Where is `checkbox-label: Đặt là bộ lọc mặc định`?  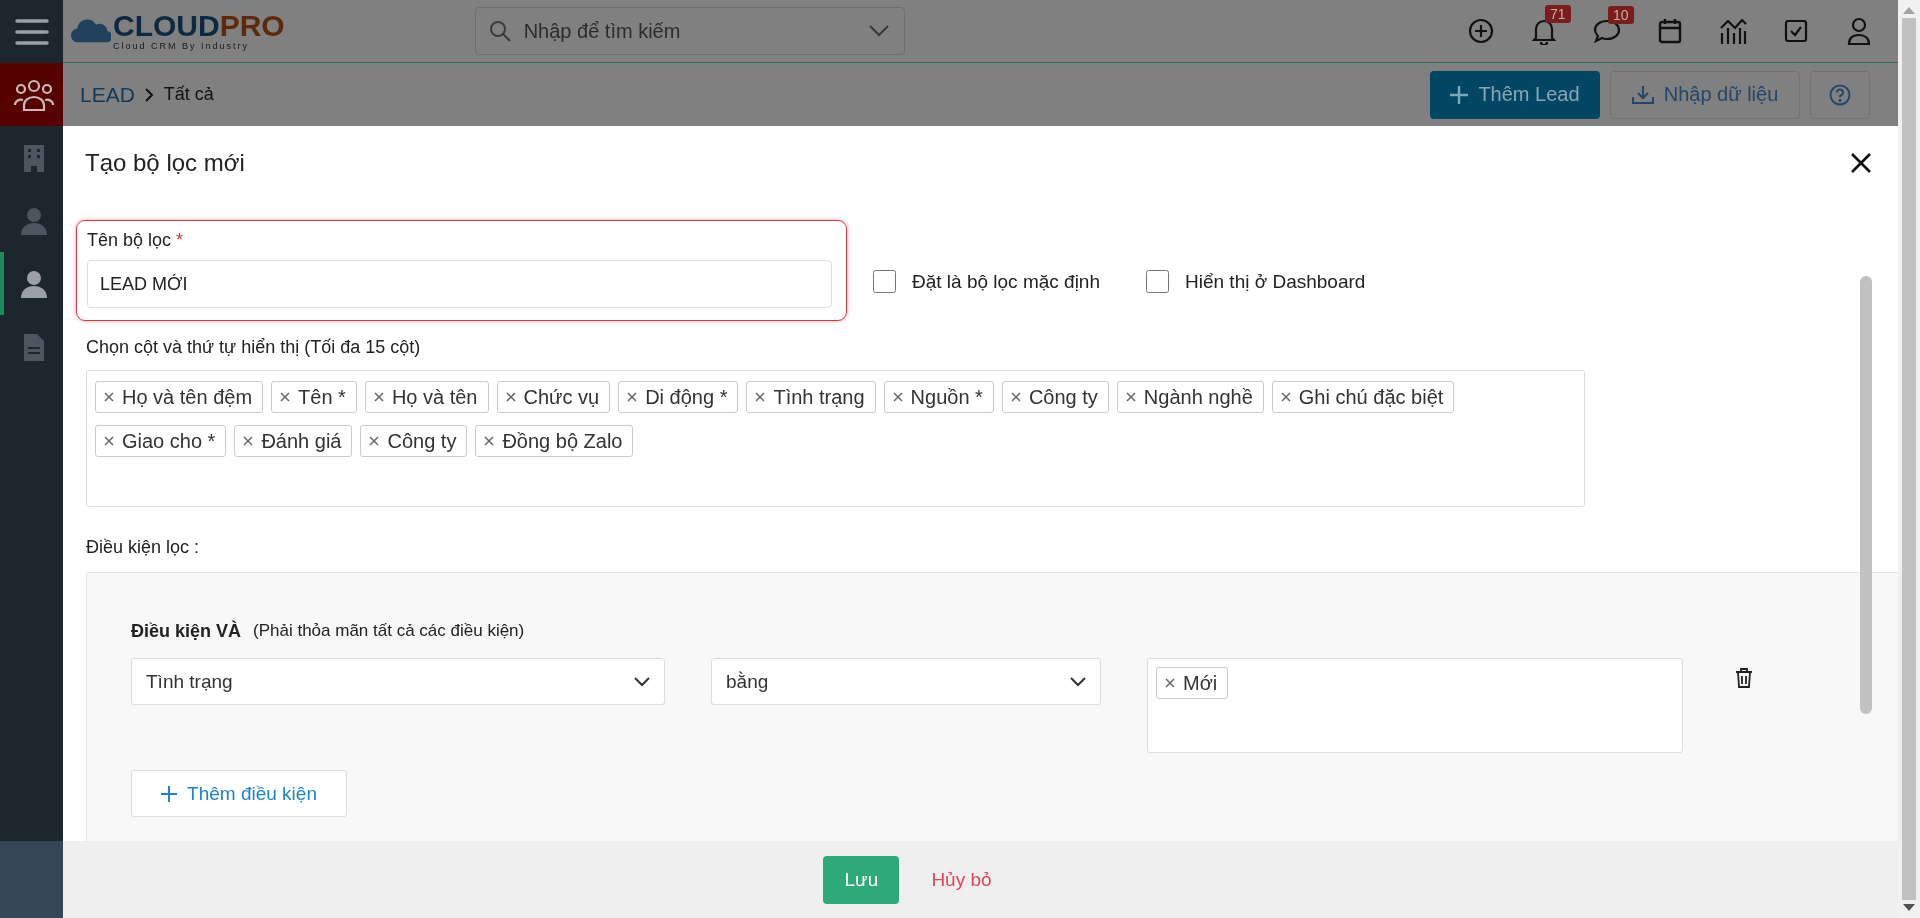
checkbox-label: Đặt là bộ lọc mặc định is located at coordinates (1006, 281).